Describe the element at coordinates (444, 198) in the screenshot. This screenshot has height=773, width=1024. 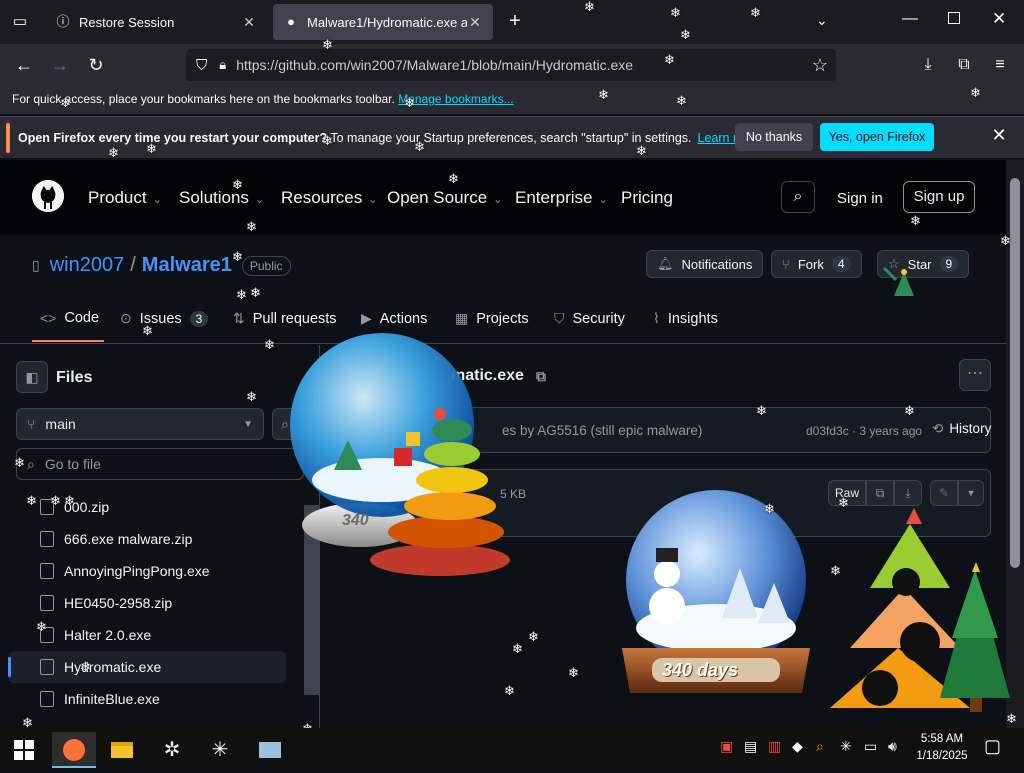
I see `nav-open-source: Open Source ⌄` at that location.